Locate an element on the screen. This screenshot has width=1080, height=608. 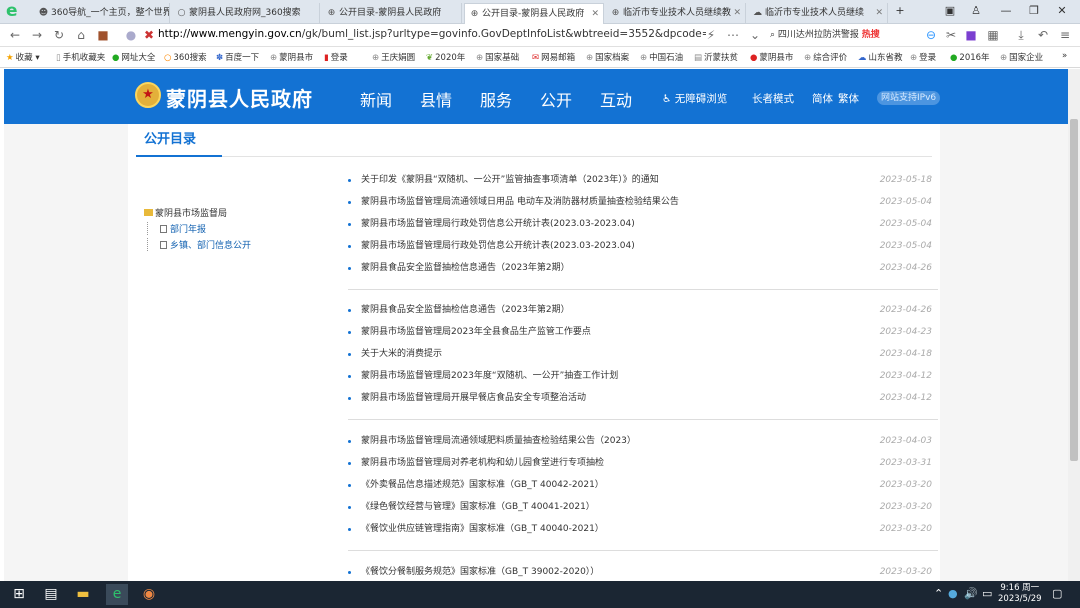
elder-mode-link: 长者模式 is located at coordinates (773, 98).